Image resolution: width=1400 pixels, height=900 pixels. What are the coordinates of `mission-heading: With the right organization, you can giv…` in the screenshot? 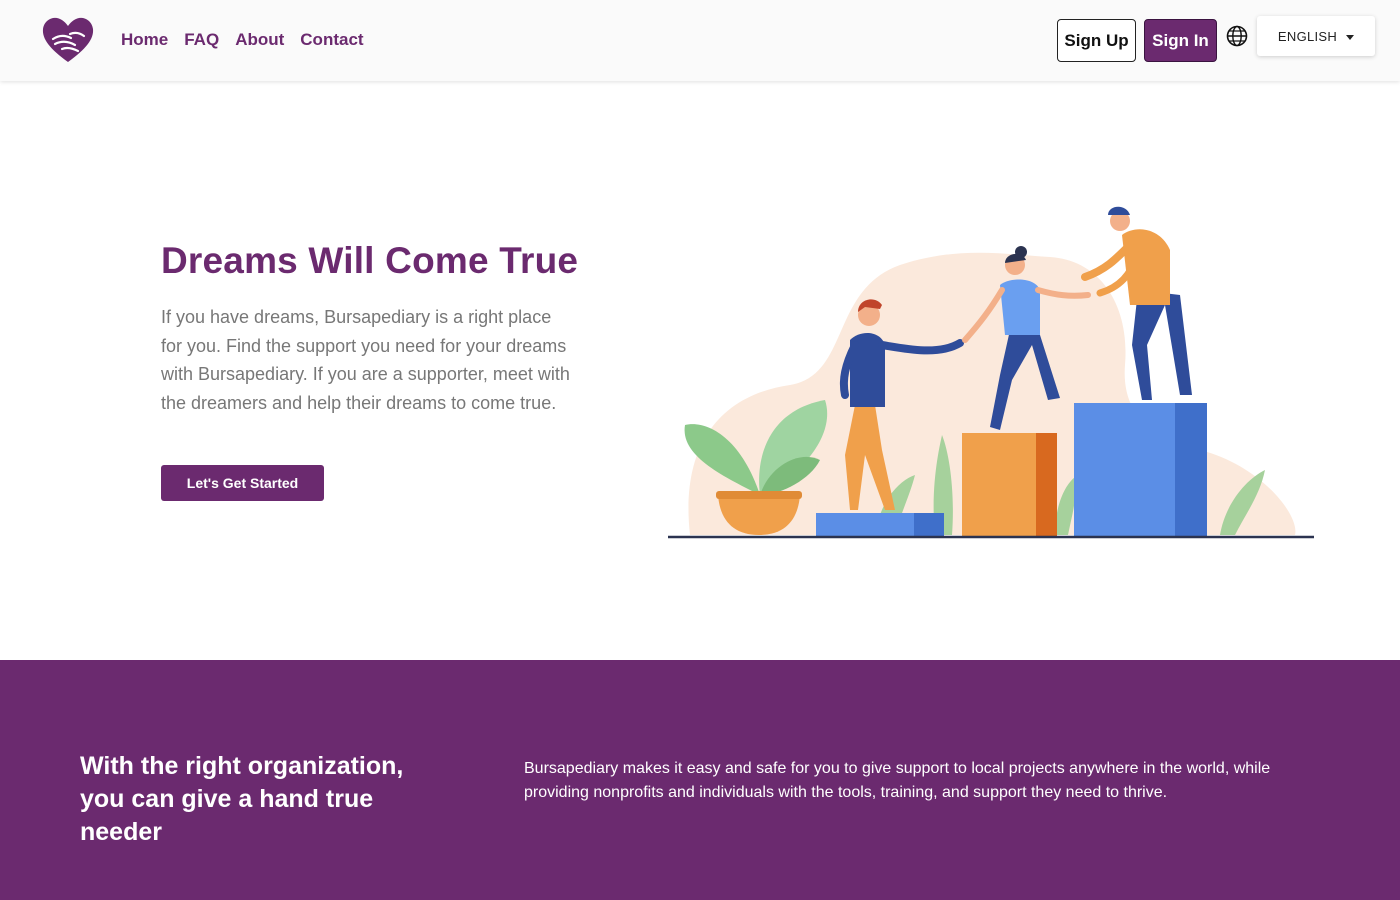 It's located at (242, 799).